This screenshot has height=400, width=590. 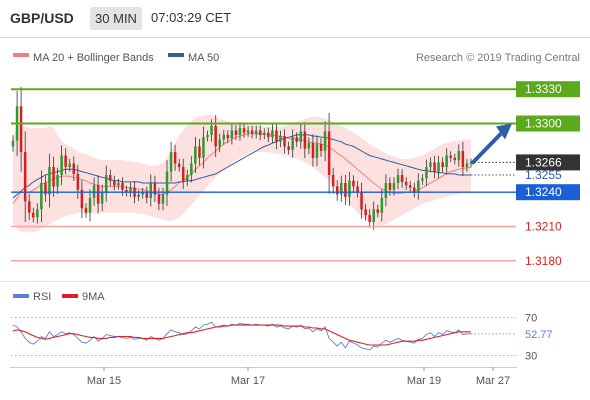 I want to click on rsi-legend-label: RSI, so click(x=42, y=297).